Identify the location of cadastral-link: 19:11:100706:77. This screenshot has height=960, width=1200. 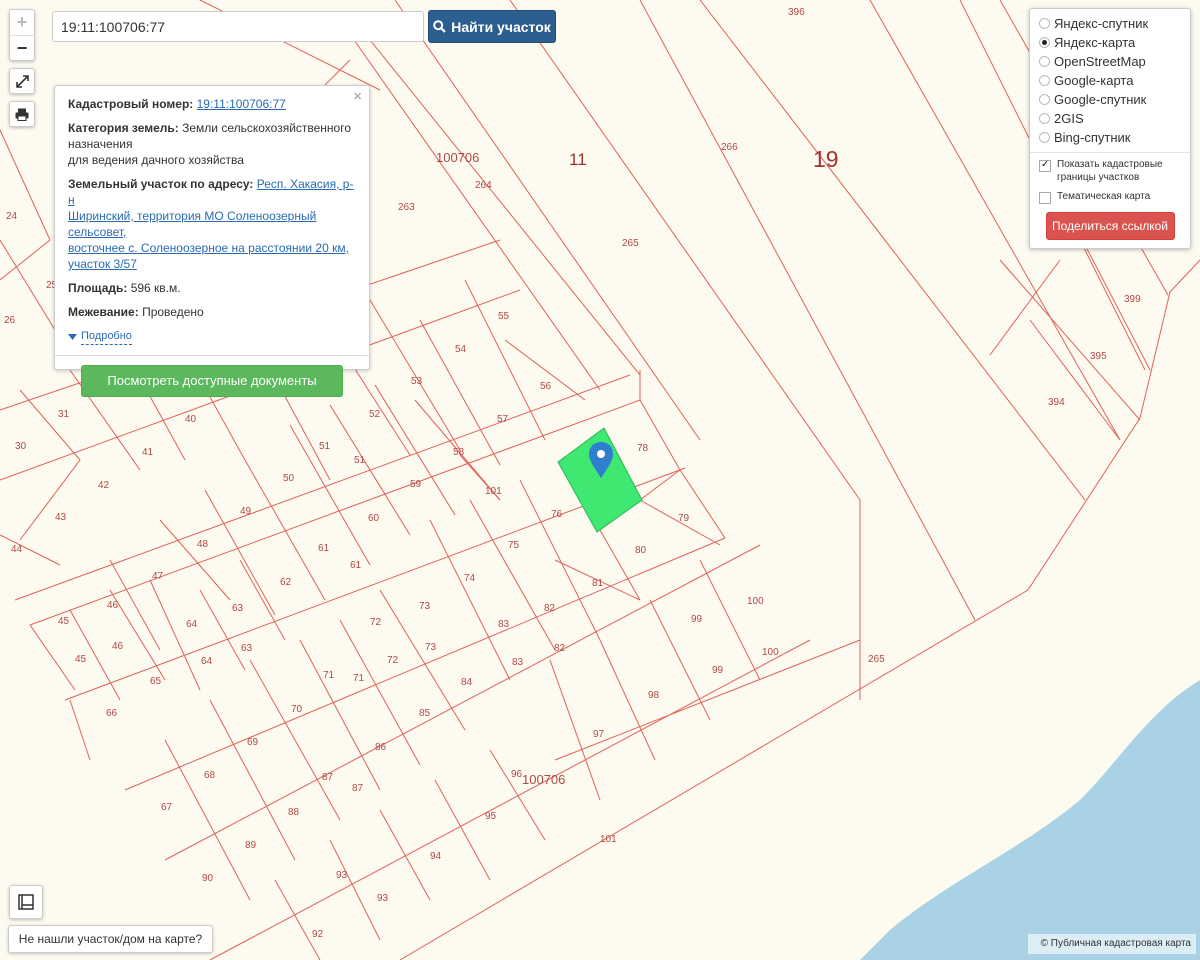
(241, 104).